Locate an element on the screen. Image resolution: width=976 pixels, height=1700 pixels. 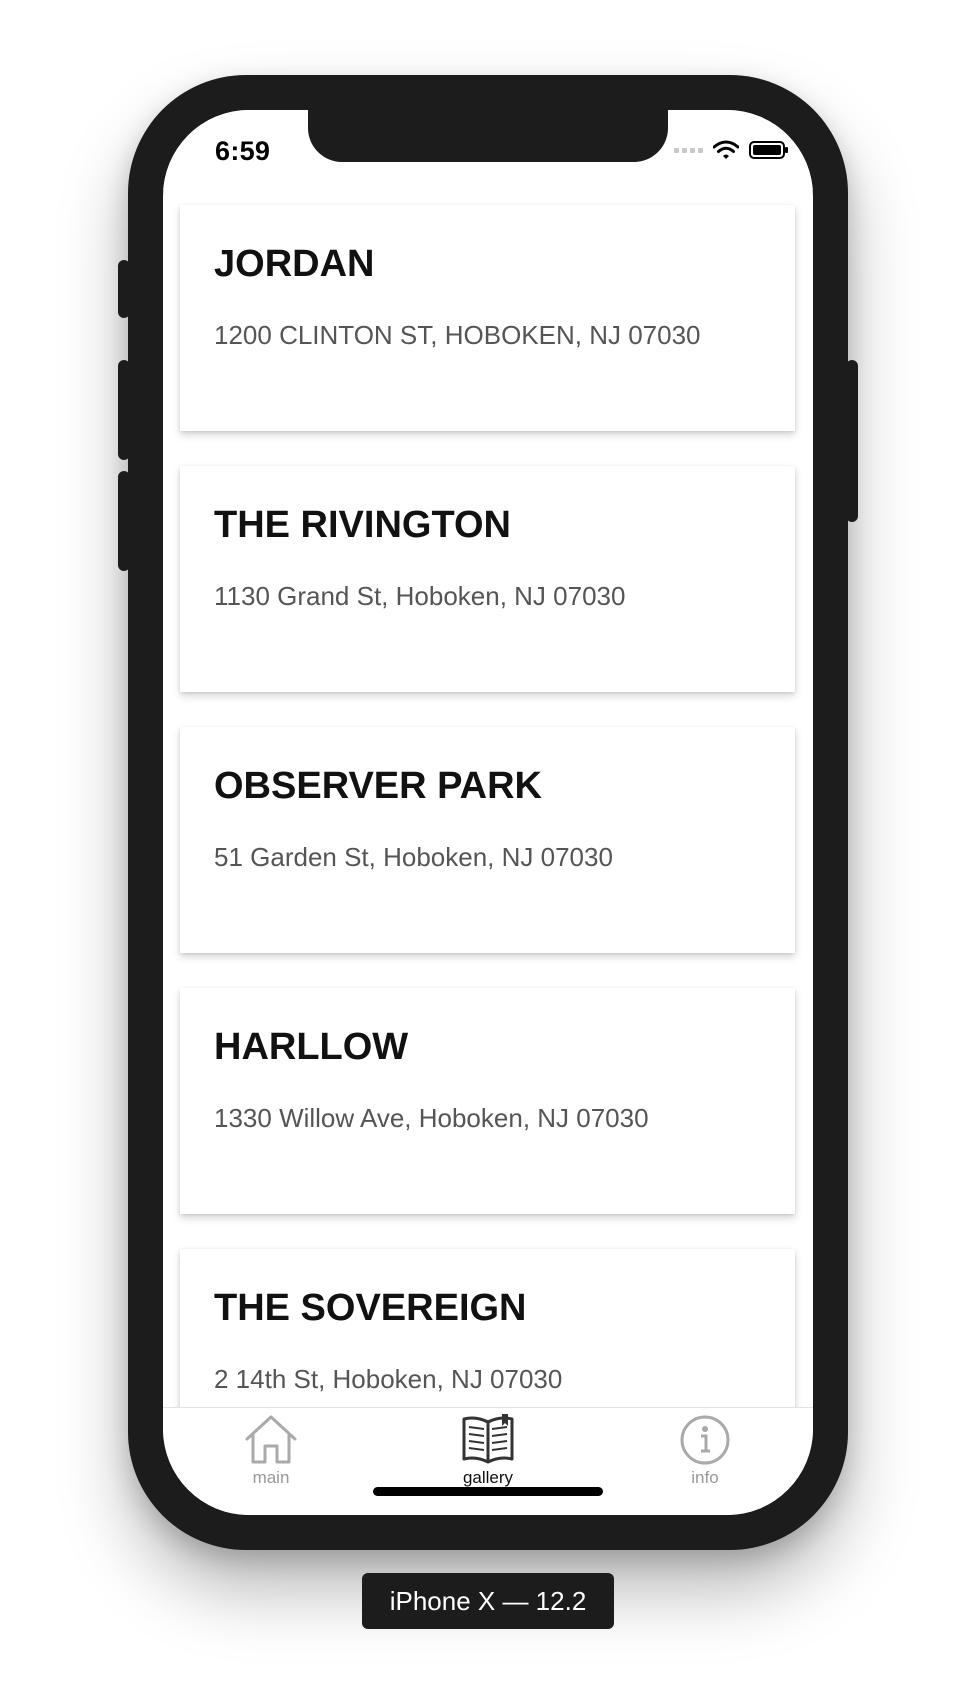
building-address: 1330 Willow Ave, Hoboken, NJ 07030 is located at coordinates (431, 1118).